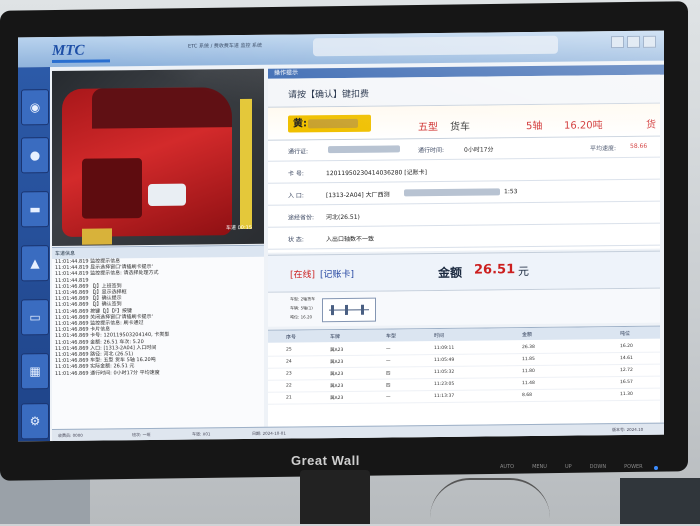  I want to click on cell-index: 23, so click(289, 374).